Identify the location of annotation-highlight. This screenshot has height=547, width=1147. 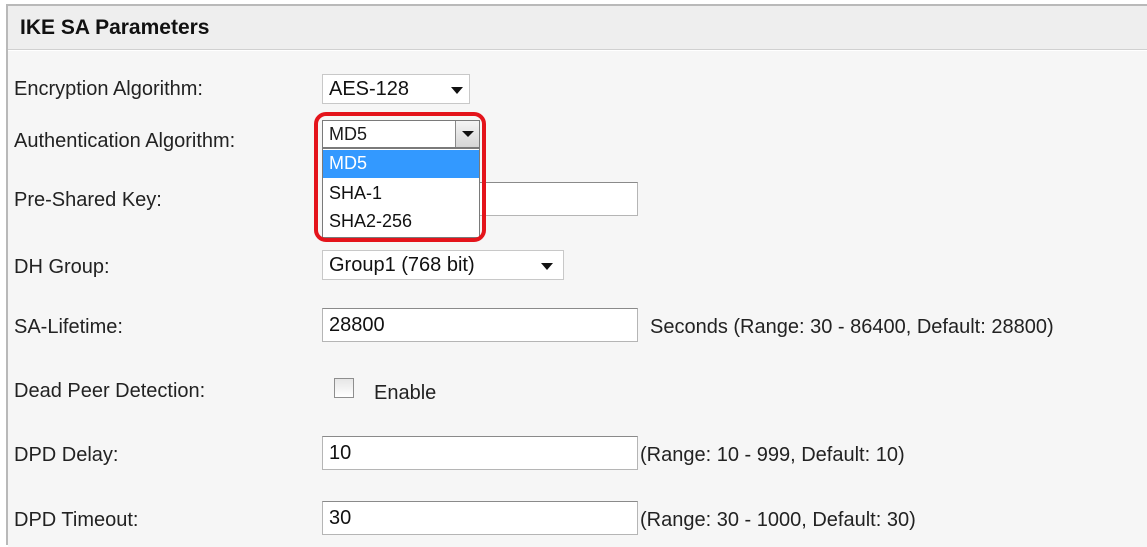
(400, 177).